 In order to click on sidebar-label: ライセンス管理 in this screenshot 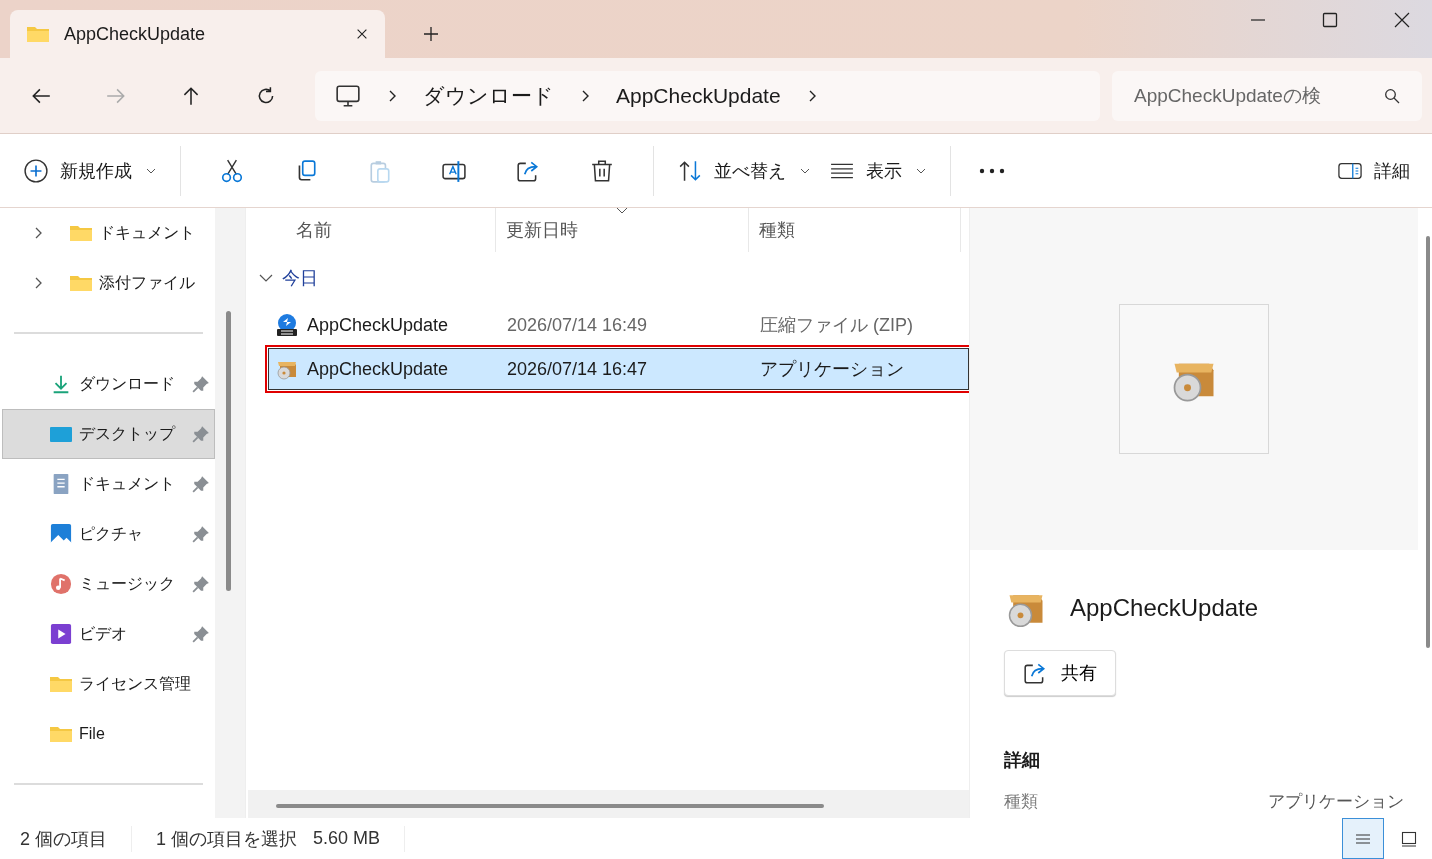, I will do `click(135, 683)`.